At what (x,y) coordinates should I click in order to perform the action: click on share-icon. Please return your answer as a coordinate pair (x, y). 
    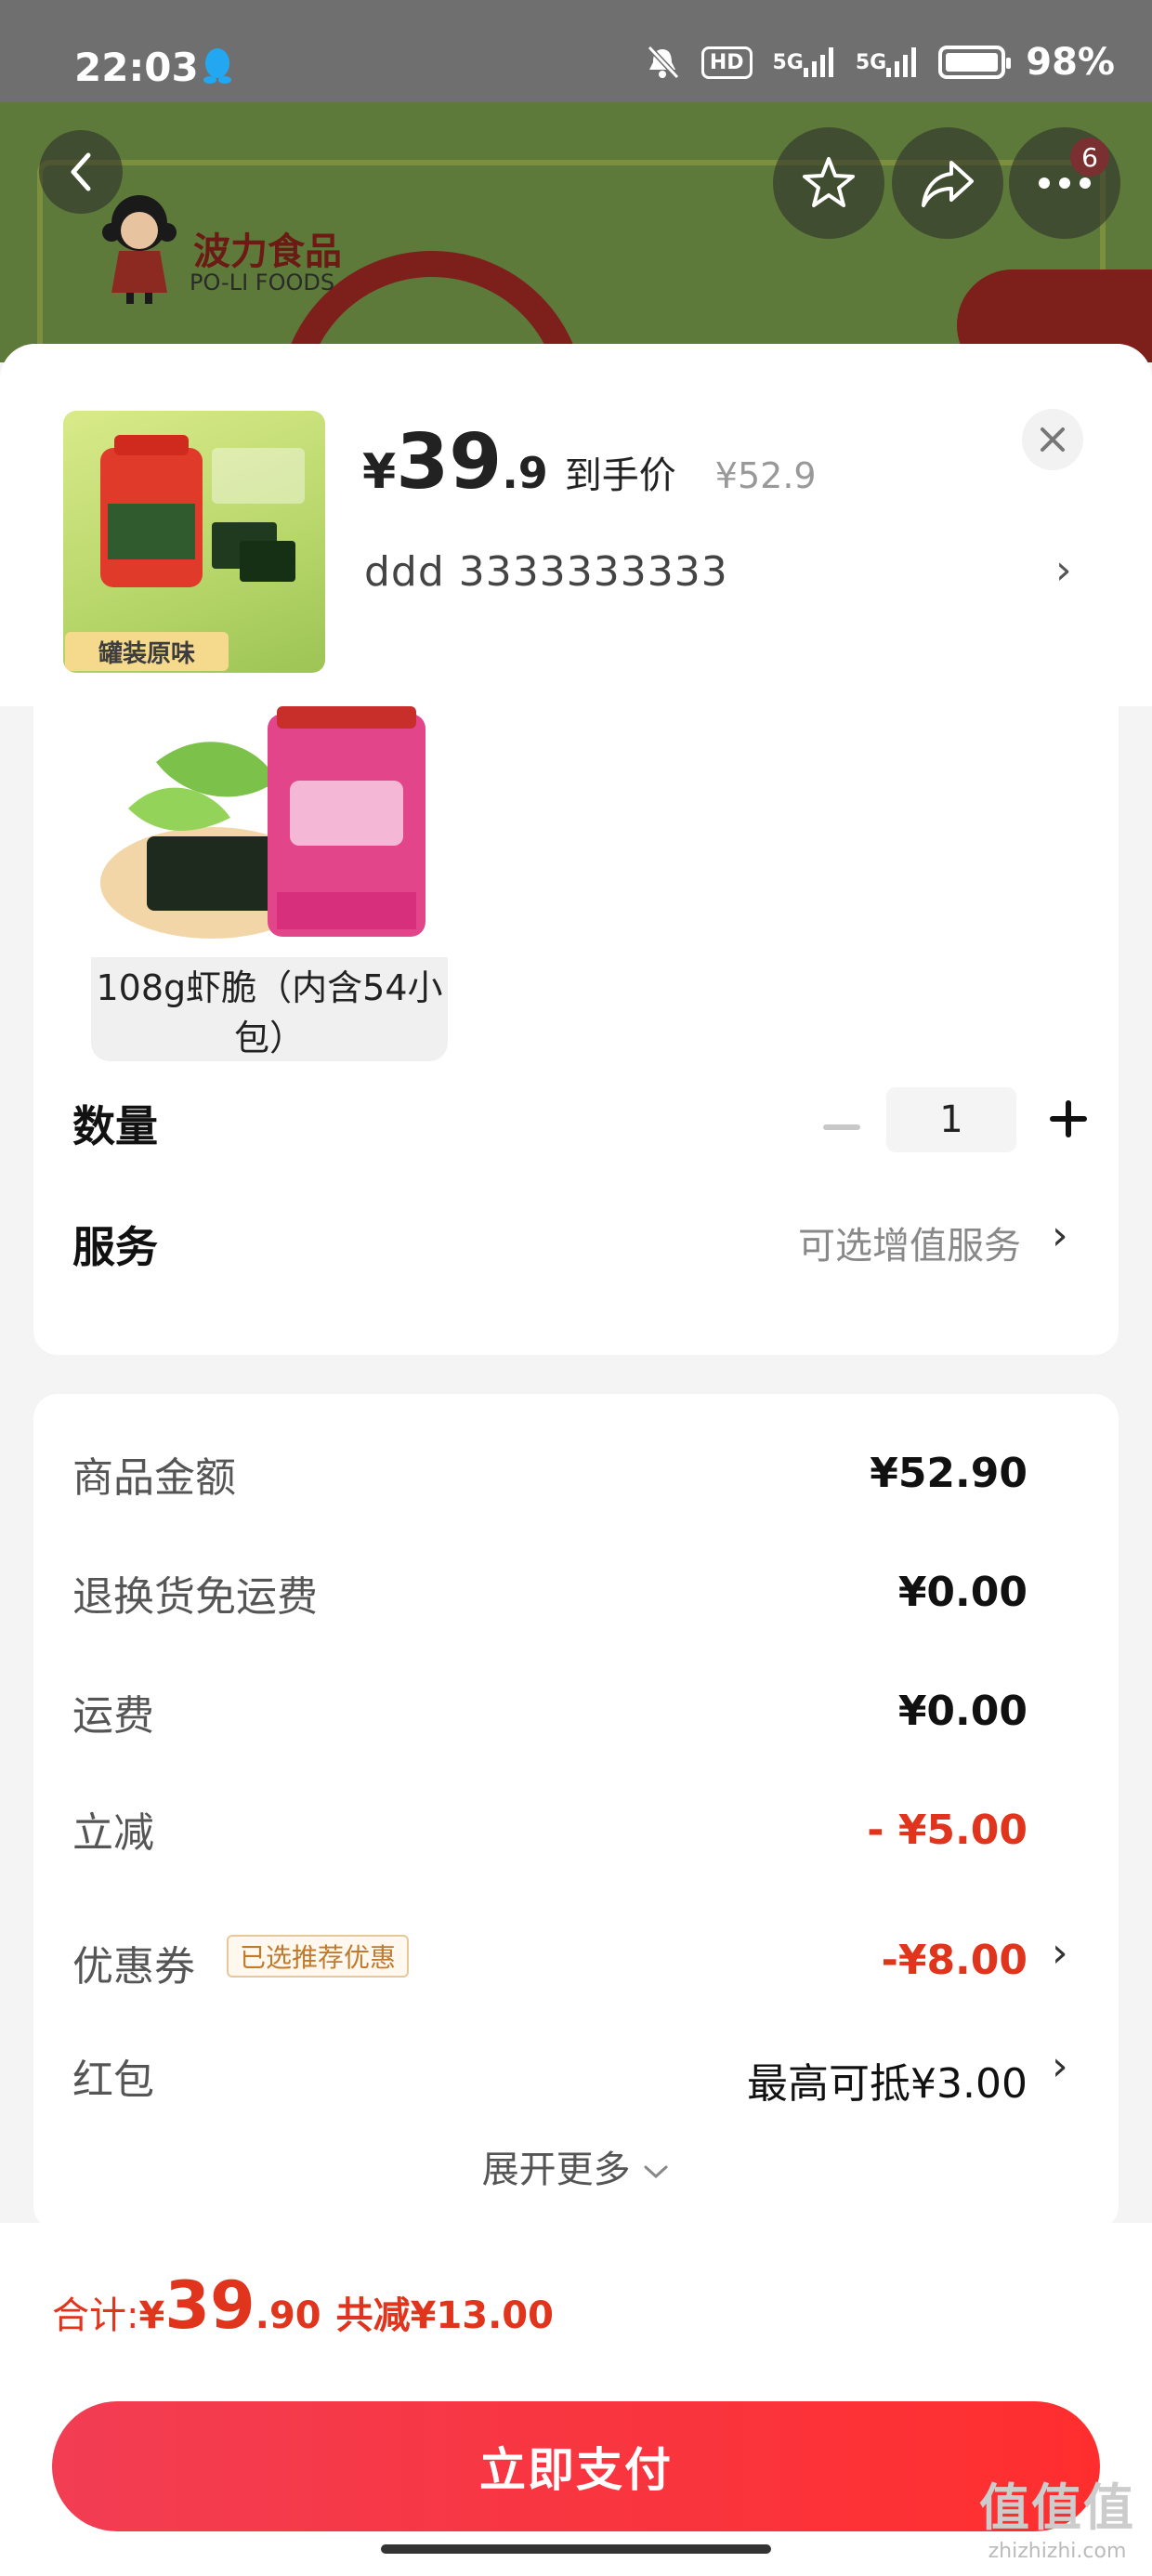
    Looking at the image, I should click on (948, 184).